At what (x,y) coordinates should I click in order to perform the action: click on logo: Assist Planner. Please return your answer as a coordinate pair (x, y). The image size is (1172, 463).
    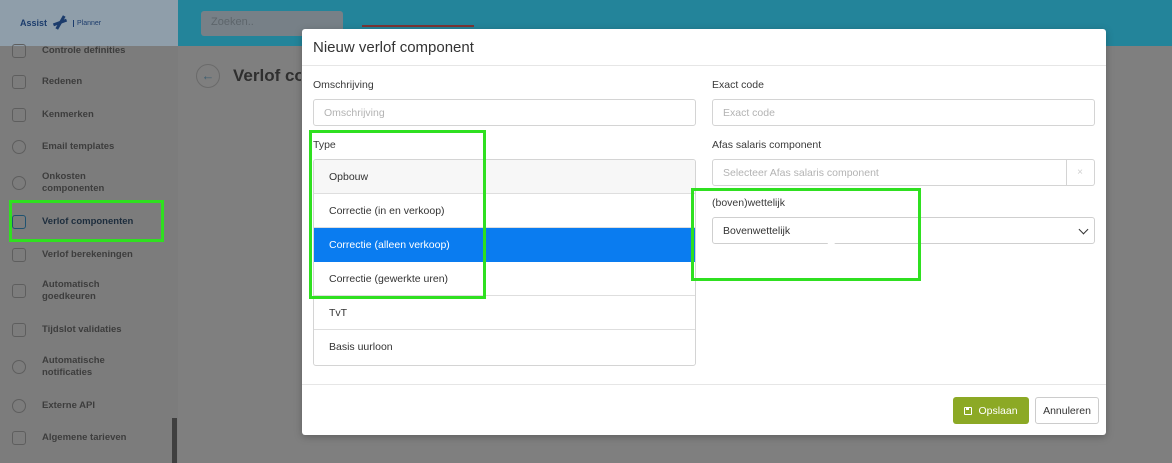
    Looking at the image, I should click on (89, 23).